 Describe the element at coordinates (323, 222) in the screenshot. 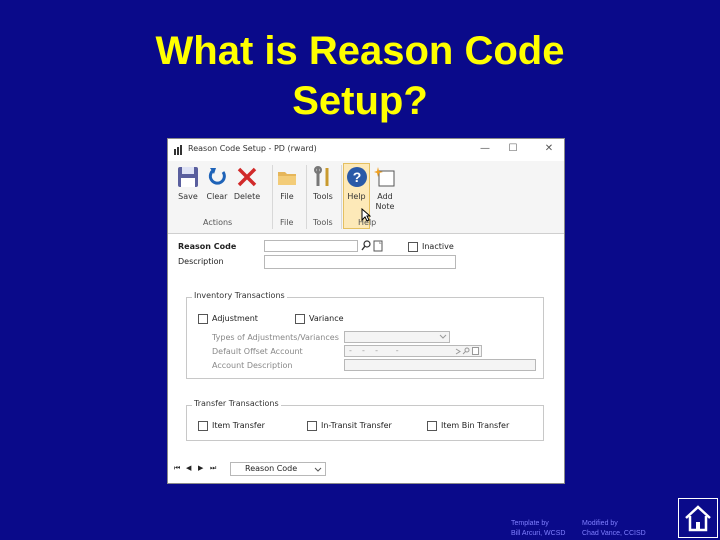

I see `group-label-tools: Tools` at that location.